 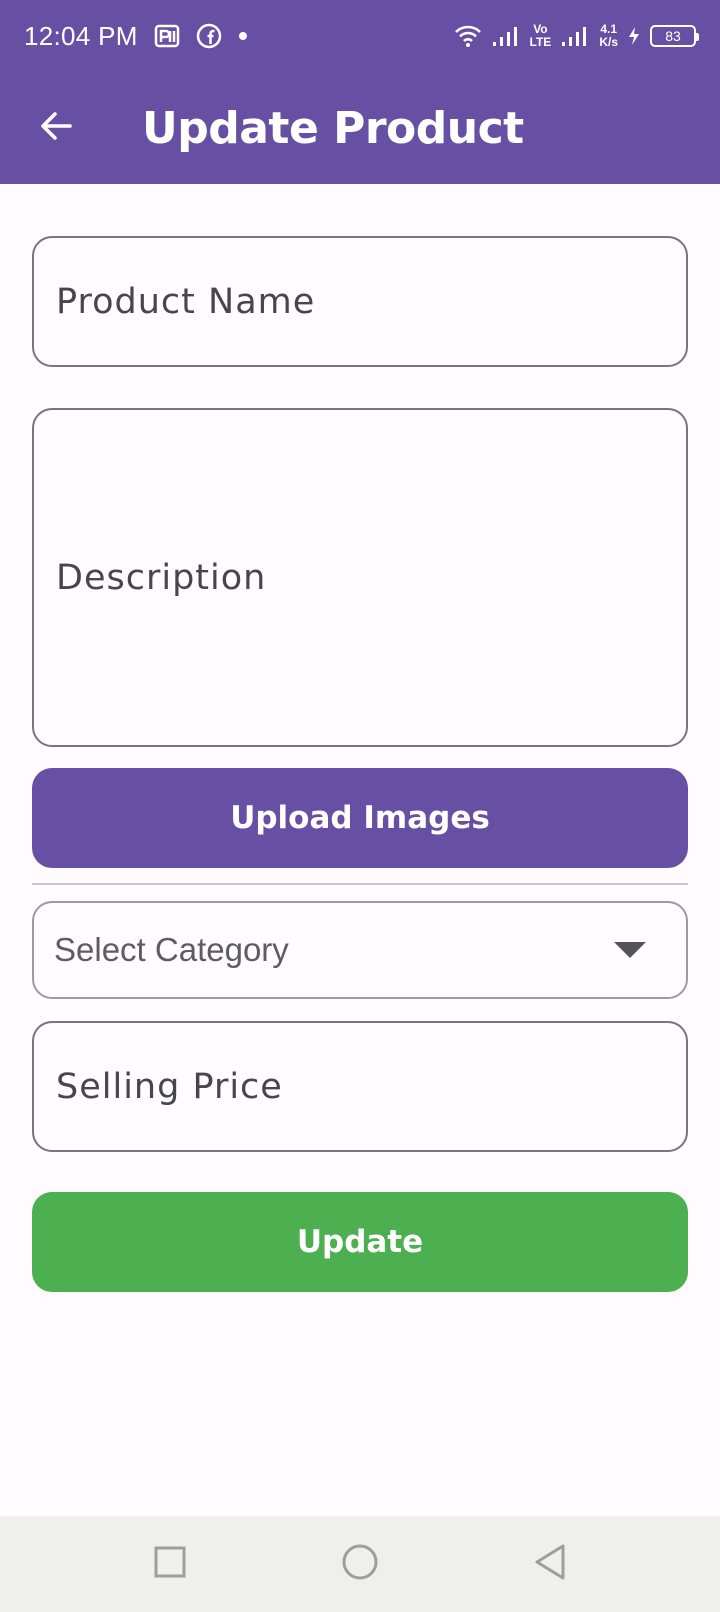 What do you see at coordinates (360, 301) in the screenshot?
I see `product-name-field: Product Name` at bounding box center [360, 301].